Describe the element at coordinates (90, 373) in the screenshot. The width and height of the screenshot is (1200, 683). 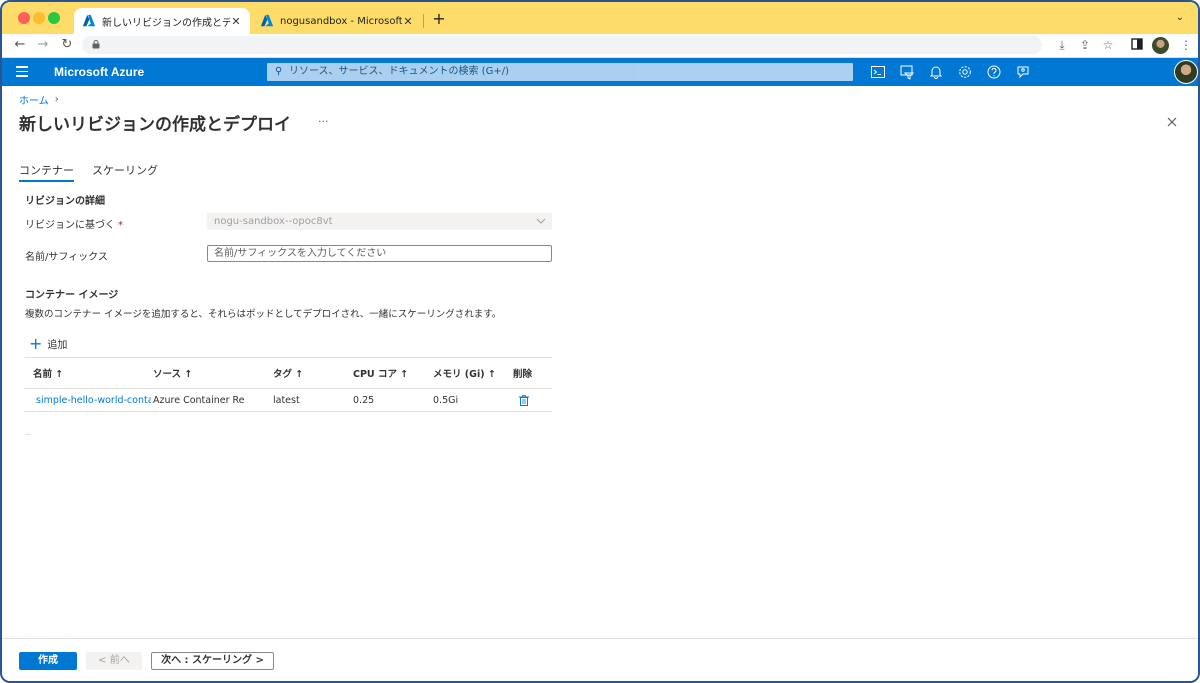
I see `column-header-name: 名前 ↑` at that location.